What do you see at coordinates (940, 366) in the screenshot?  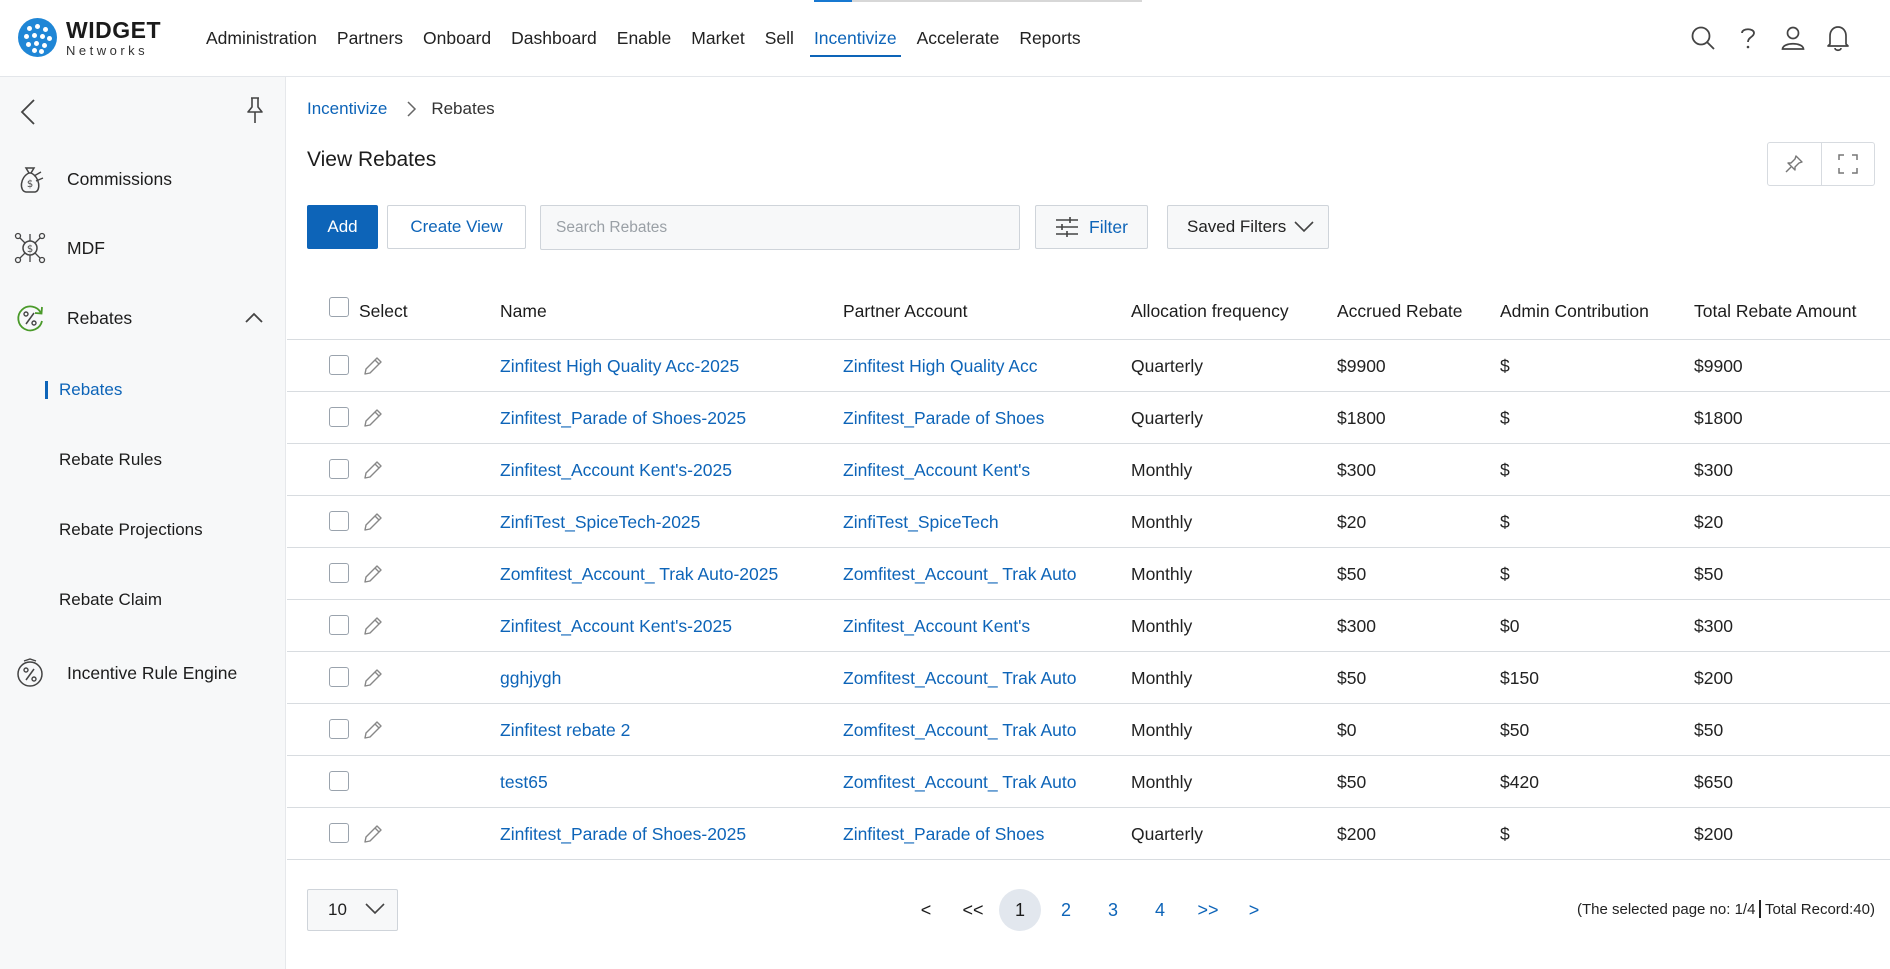 I see `partner-account-link: Zinfitest High Quality Acc` at bounding box center [940, 366].